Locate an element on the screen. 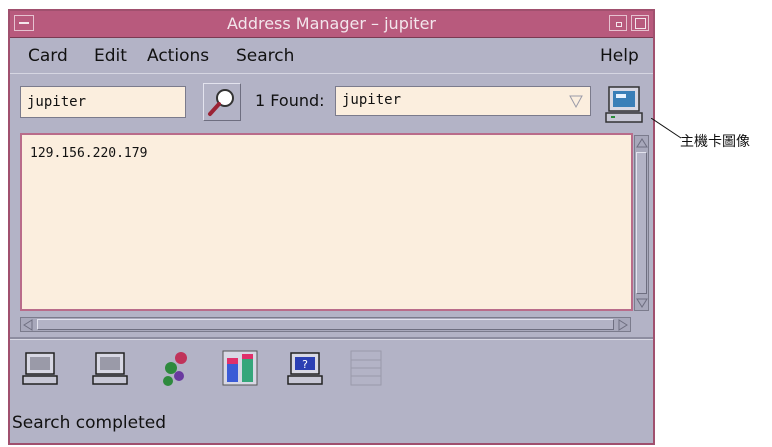  horizontal-scroll-thumb is located at coordinates (325, 324).